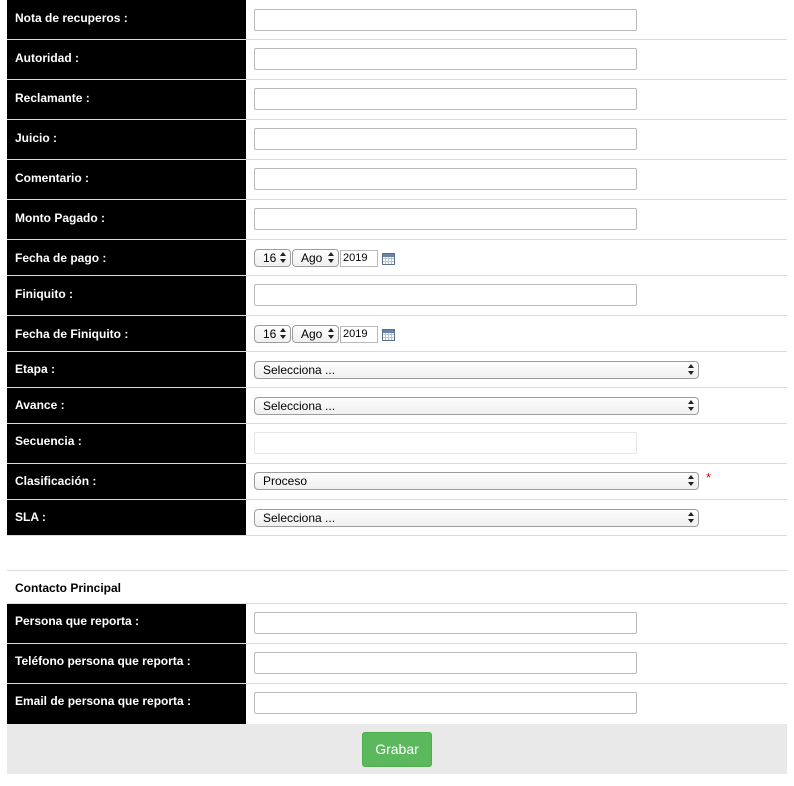 The height and width of the screenshot is (786, 794). What do you see at coordinates (40, 405) in the screenshot?
I see `avance-label: Avance :` at bounding box center [40, 405].